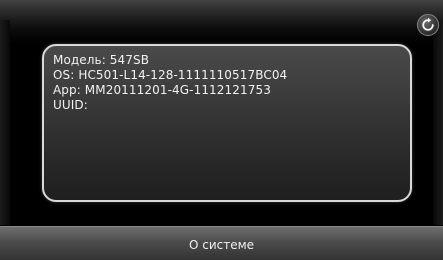 Image resolution: width=443 pixels, height=260 pixels. Describe the element at coordinates (162, 90) in the screenshot. I see `app-version-line: App: MM20111201-4G-1112121753` at that location.